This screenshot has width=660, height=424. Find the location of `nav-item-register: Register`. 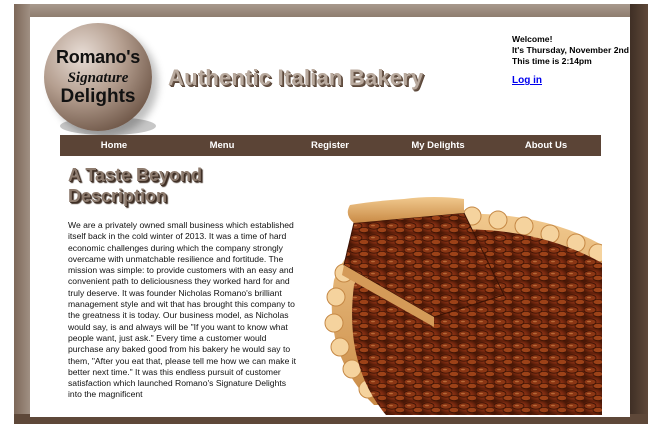

nav-item-register: Register is located at coordinates (330, 145).